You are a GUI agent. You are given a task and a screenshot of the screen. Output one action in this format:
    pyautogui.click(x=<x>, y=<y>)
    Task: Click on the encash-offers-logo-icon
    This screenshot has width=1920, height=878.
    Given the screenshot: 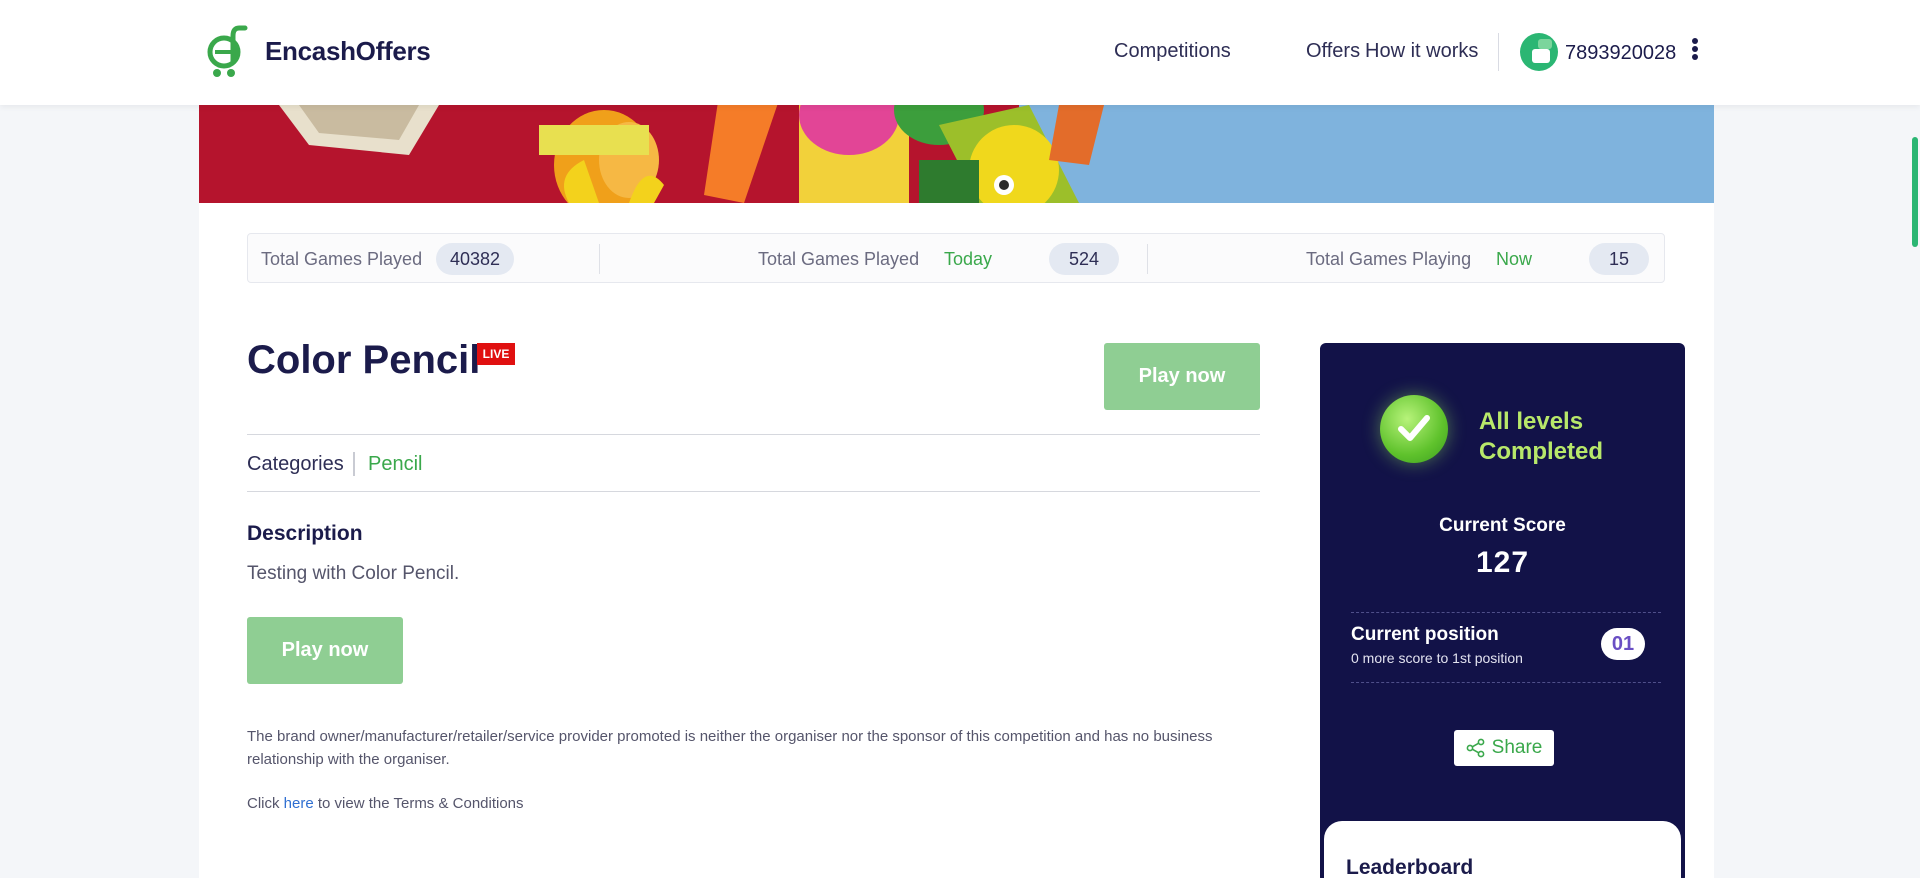 What is the action you would take?
    pyautogui.click(x=227, y=51)
    